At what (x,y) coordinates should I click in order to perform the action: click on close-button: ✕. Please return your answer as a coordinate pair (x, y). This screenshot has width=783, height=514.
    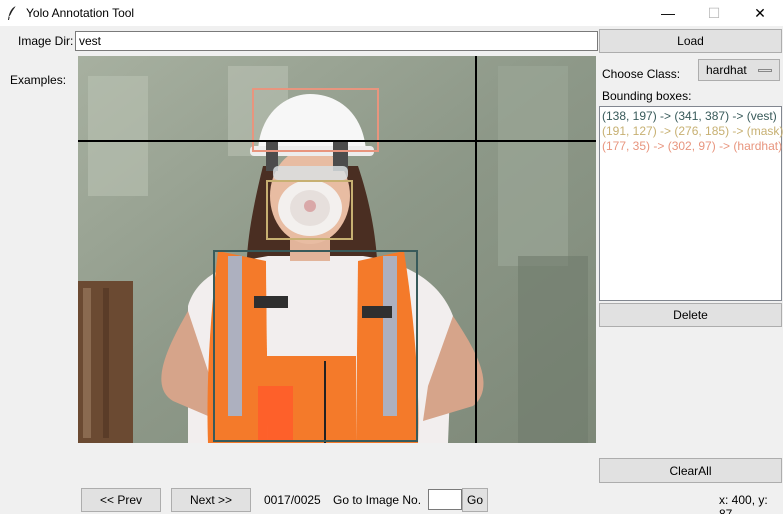
    Looking at the image, I should click on (760, 13).